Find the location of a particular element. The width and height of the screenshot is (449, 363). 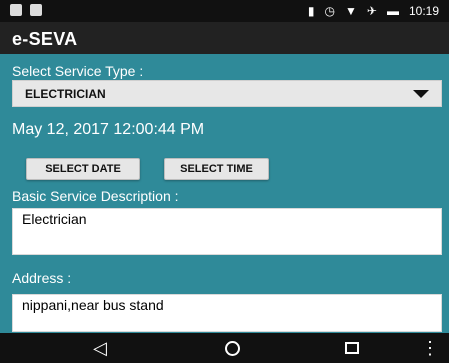

navigation-bar: ◁ ⋮ is located at coordinates (224, 348).